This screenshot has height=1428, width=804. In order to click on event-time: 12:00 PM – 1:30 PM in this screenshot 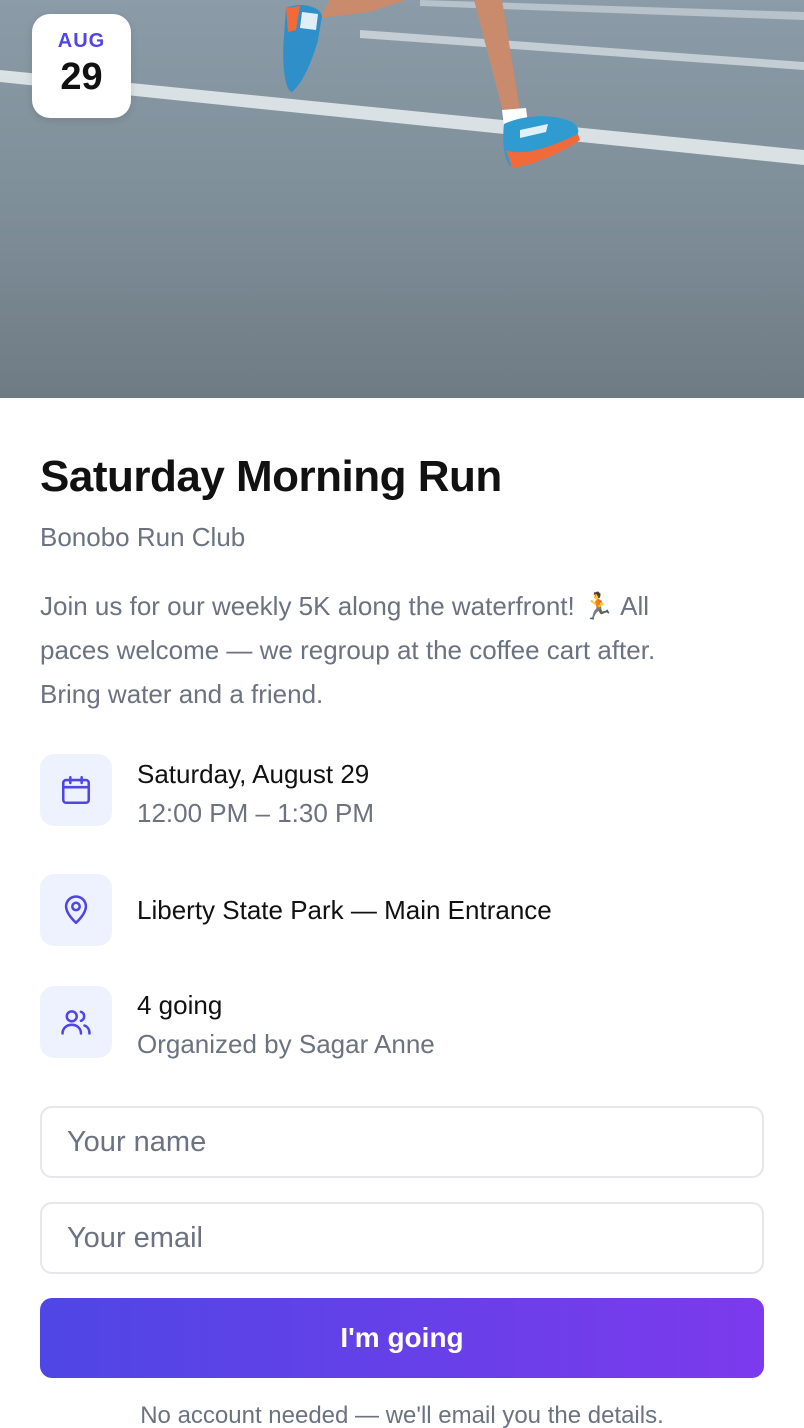, I will do `click(256, 813)`.